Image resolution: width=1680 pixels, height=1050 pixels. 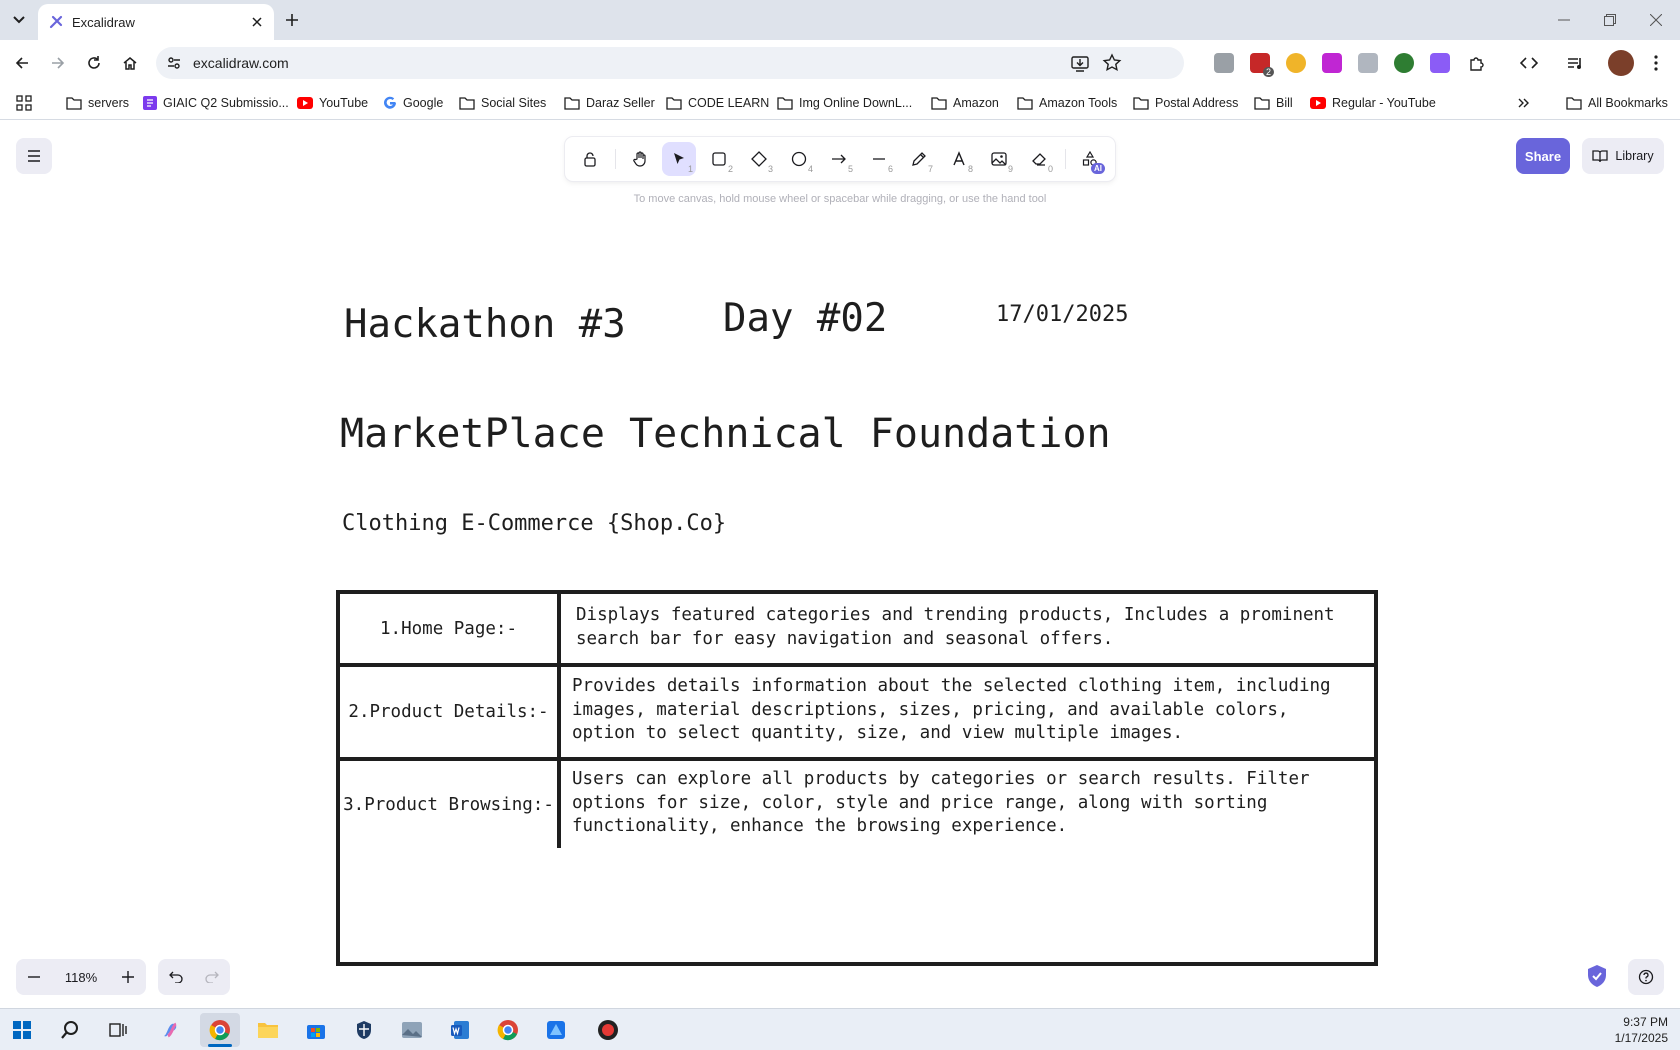 I want to click on extension-photo-icon, so click(x=1368, y=63).